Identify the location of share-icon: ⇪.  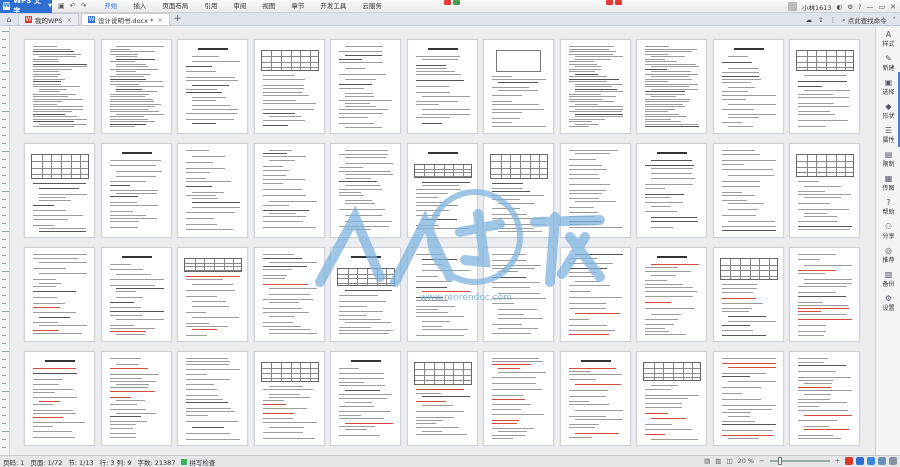
(820, 20).